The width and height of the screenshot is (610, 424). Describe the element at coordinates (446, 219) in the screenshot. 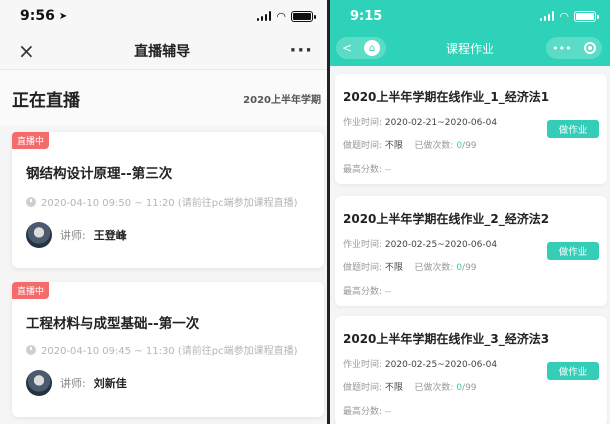

I see `homework-title: 2020上半年学期在线作业_2_经济法2` at that location.